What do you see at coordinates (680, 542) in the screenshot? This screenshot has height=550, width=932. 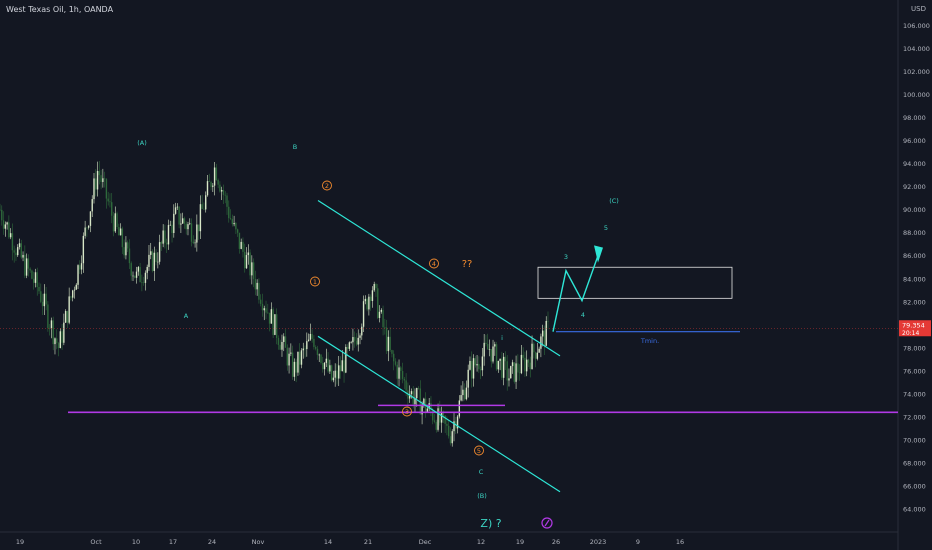 I see `x-tick-label: 16` at bounding box center [680, 542].